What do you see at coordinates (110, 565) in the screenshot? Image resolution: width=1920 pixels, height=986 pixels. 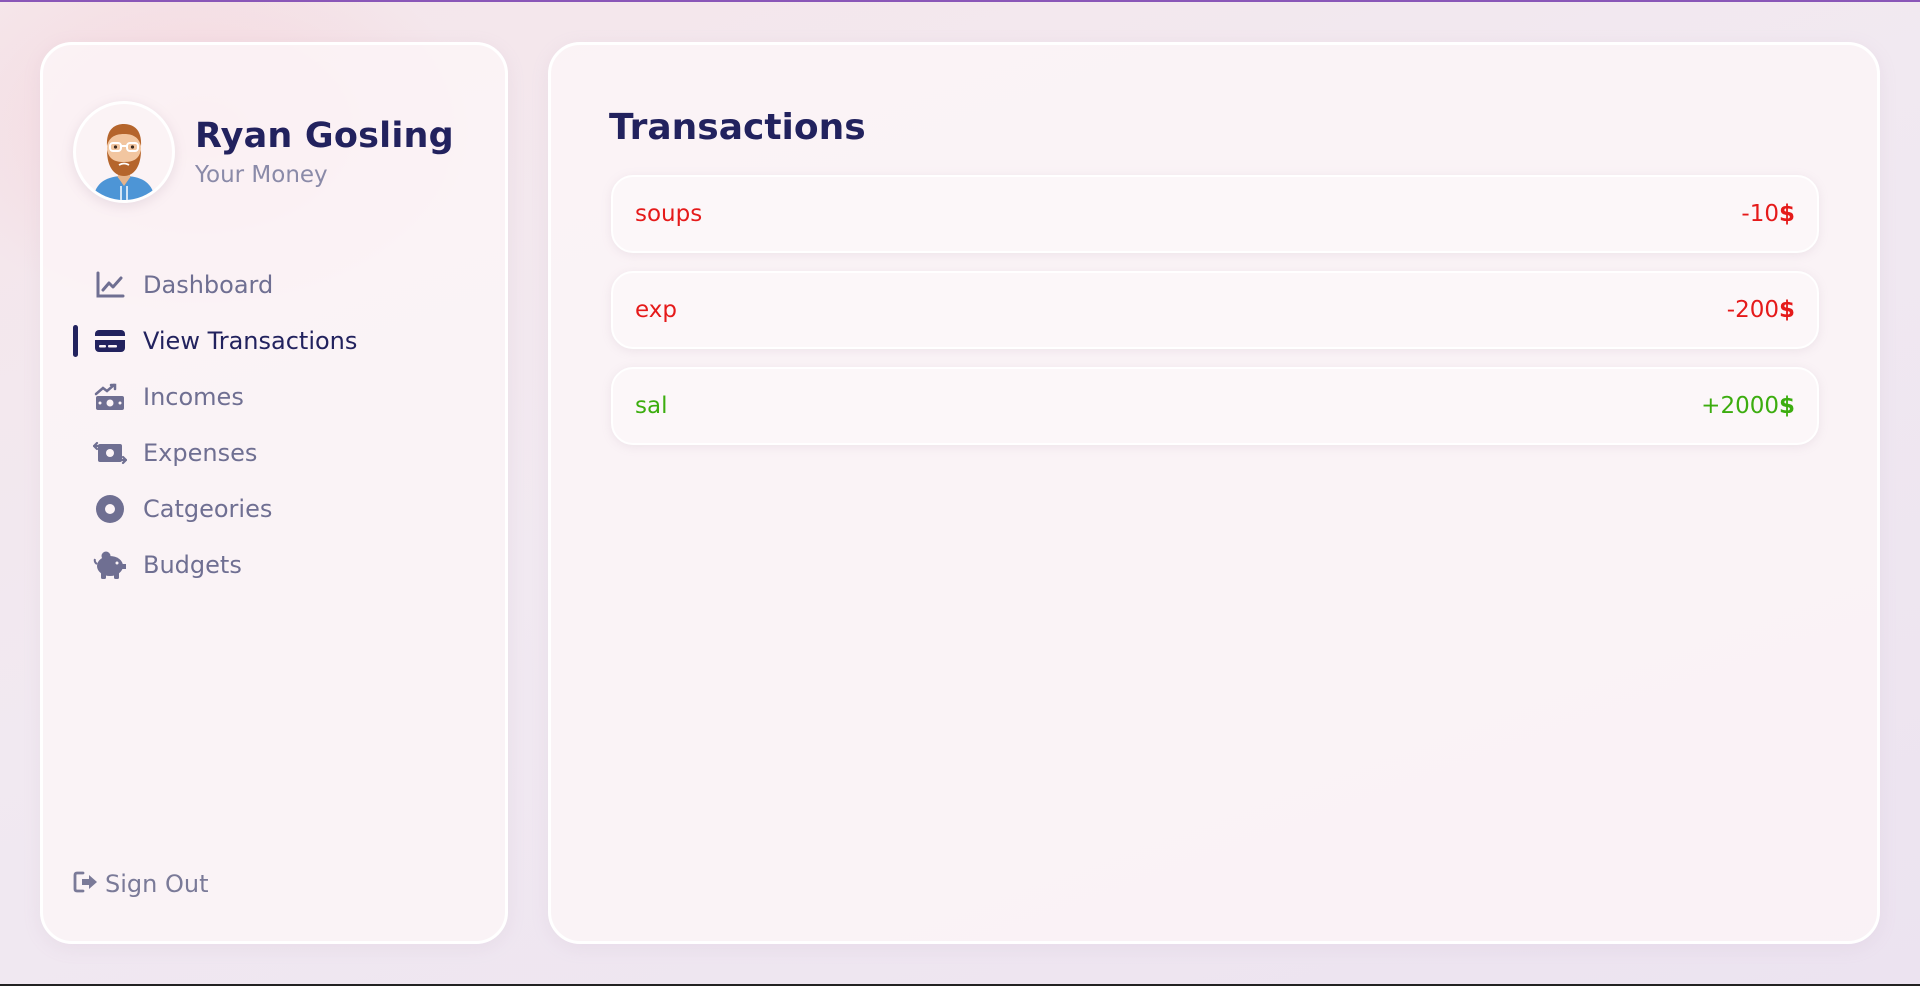 I see `piggy-bank-icon` at bounding box center [110, 565].